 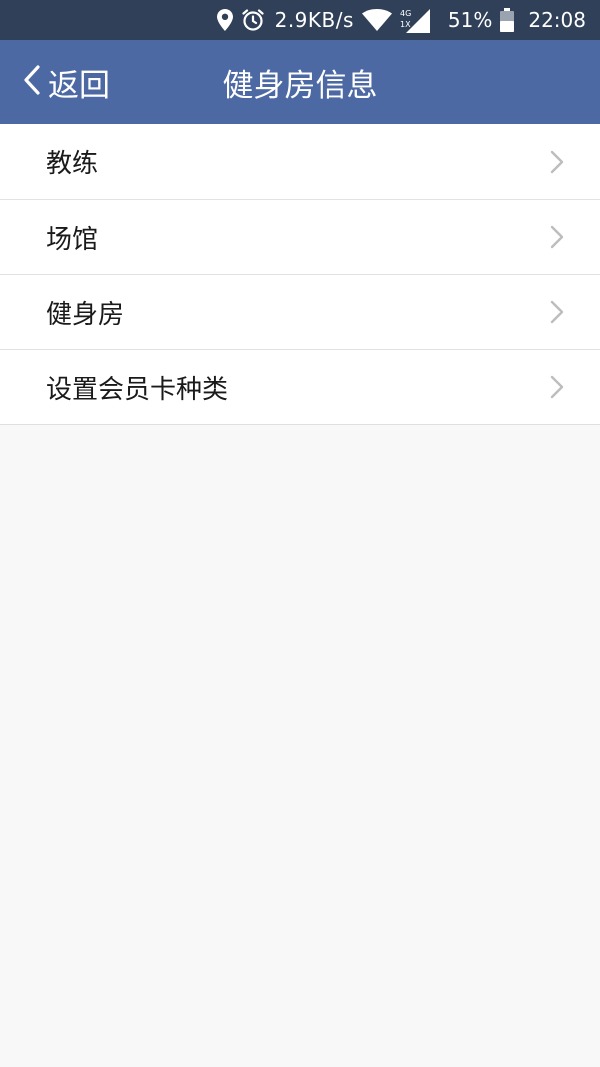 I want to click on battery-icon, so click(x=507, y=20).